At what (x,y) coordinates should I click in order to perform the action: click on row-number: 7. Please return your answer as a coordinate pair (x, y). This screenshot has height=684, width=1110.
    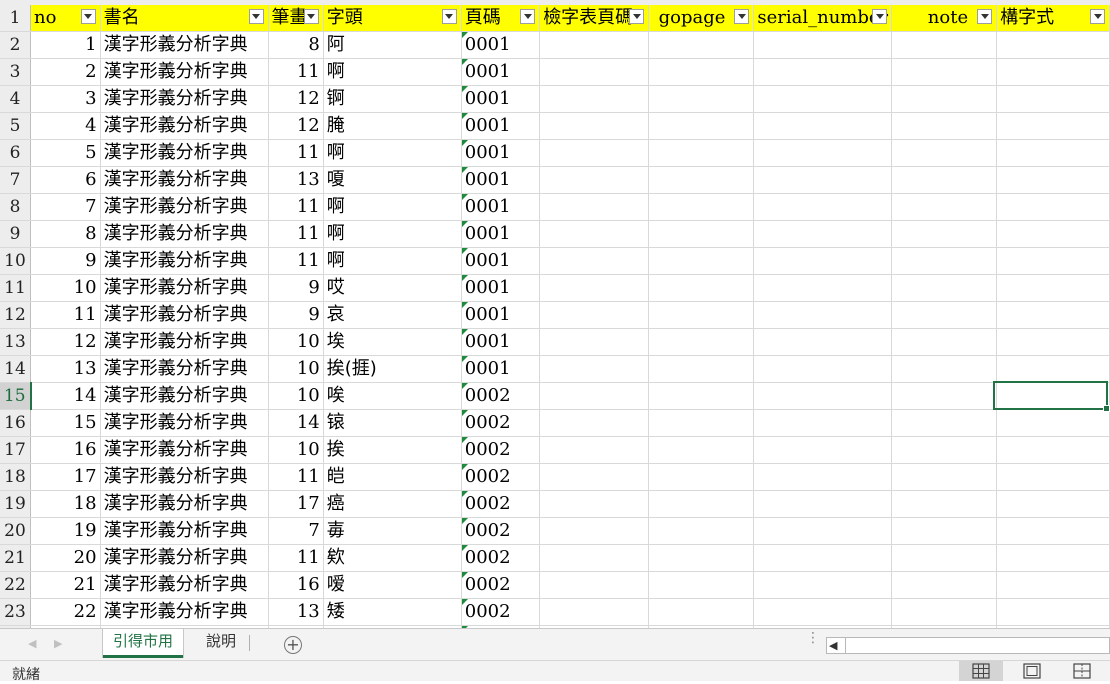
    Looking at the image, I should click on (15, 180).